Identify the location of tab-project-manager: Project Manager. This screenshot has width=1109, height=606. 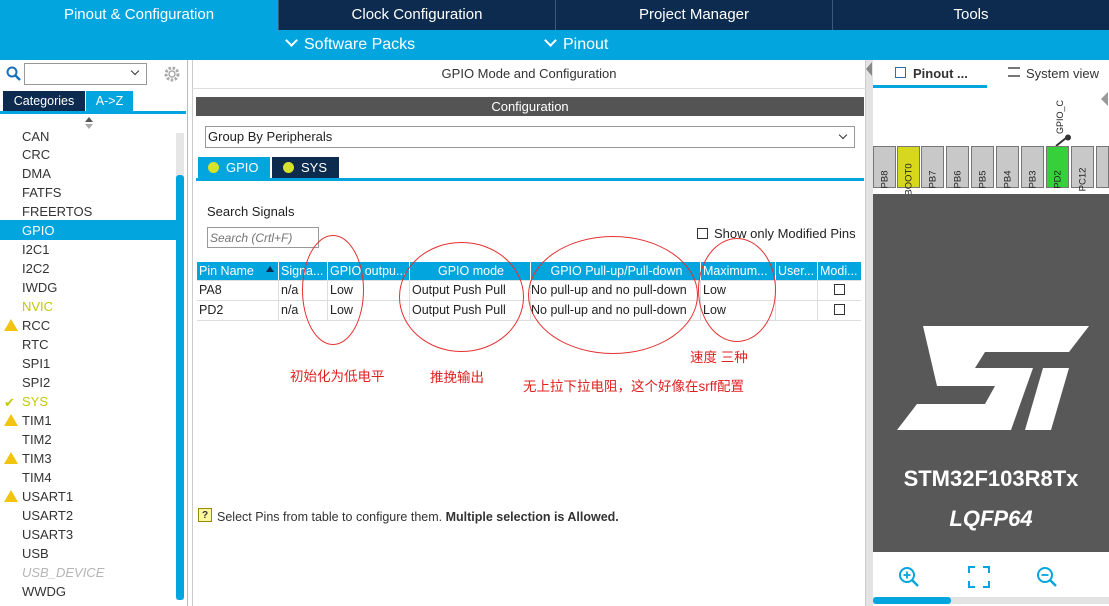
(694, 15).